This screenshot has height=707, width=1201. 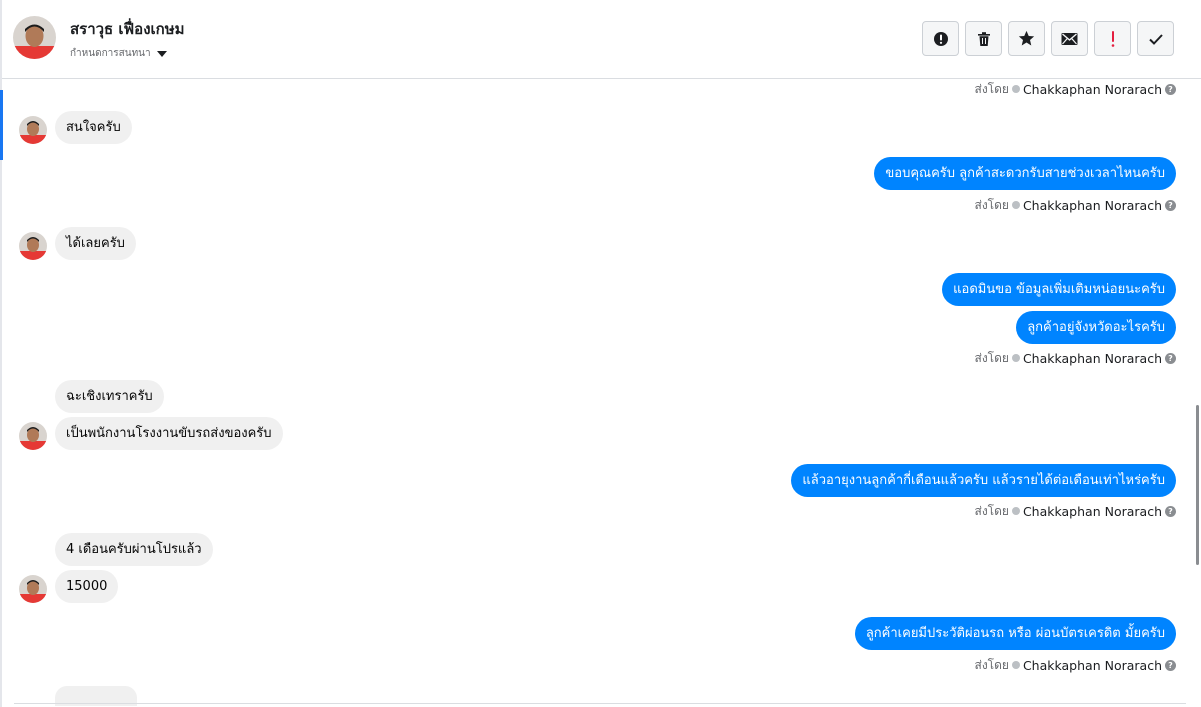 What do you see at coordinates (600, 703) in the screenshot?
I see `composer-divider` at bounding box center [600, 703].